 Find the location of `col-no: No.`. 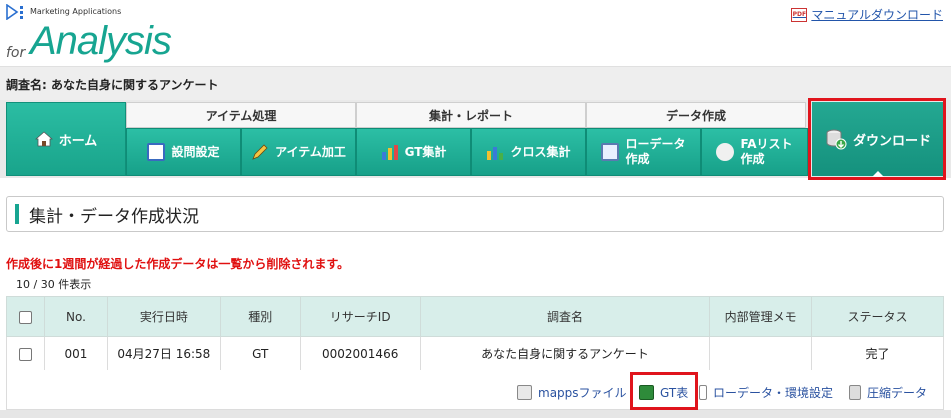

col-no: No. is located at coordinates (75, 316).